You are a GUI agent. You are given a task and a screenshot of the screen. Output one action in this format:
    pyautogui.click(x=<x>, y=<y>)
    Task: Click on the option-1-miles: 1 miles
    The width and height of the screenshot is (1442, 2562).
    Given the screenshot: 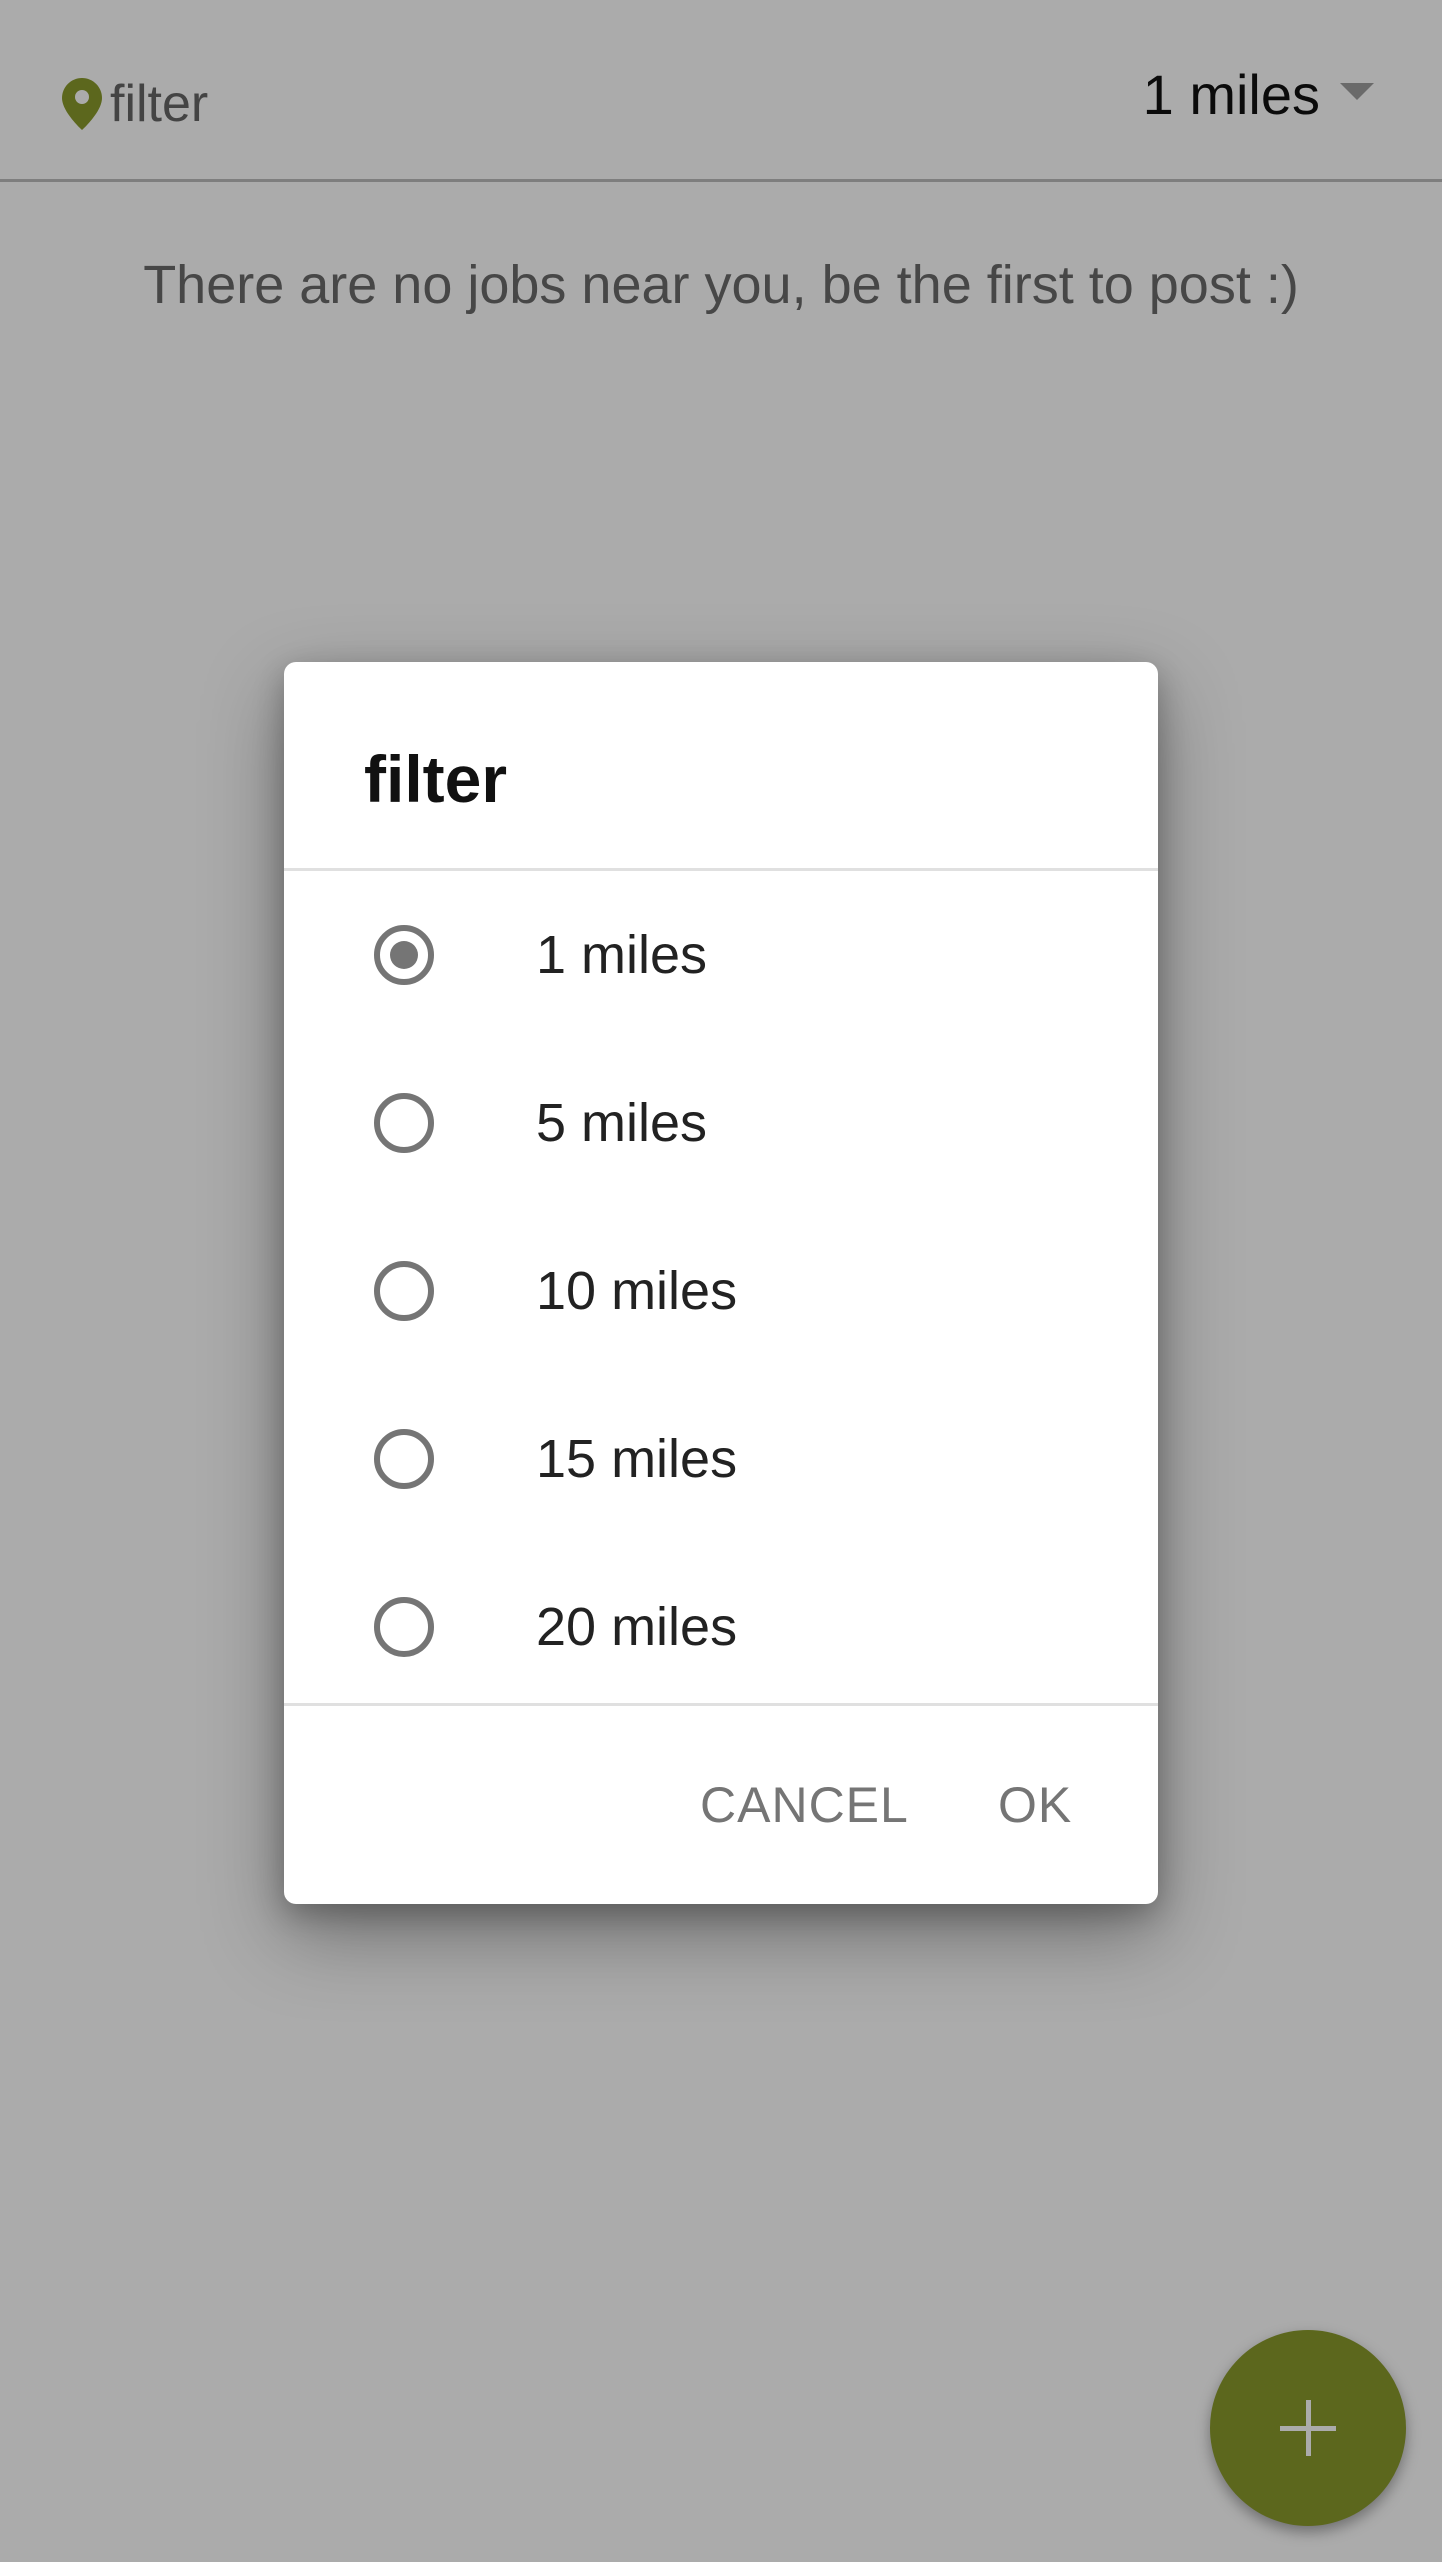 What is the action you would take?
    pyautogui.click(x=721, y=955)
    